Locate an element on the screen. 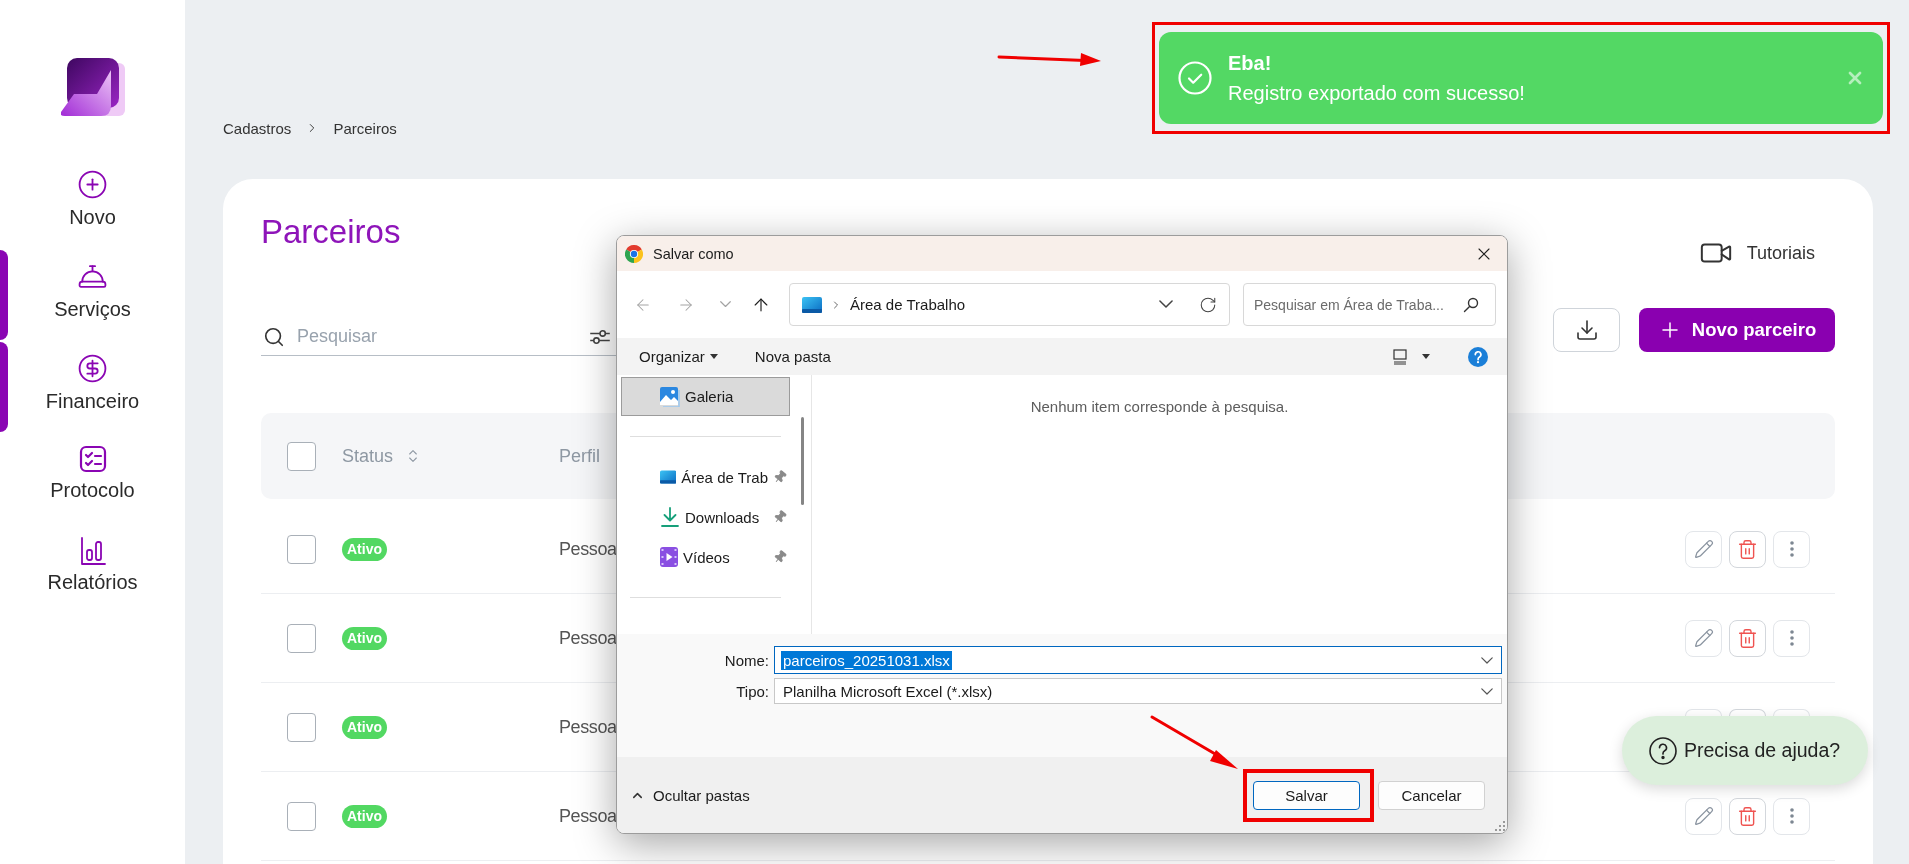 The image size is (1909, 864). filename-field: parceiros_20251031.xlsx is located at coordinates (1138, 660).